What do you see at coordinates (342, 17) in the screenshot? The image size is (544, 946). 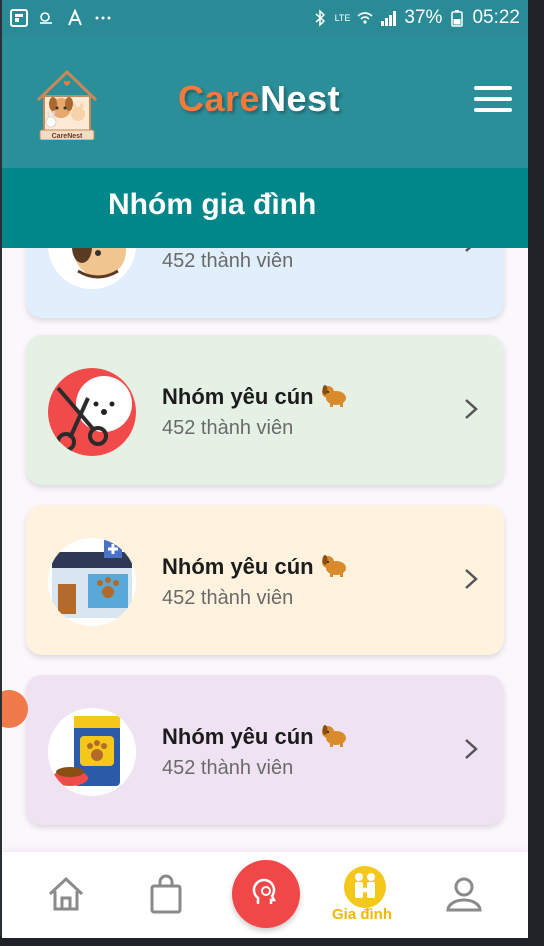 I see `network-type: LTE` at bounding box center [342, 17].